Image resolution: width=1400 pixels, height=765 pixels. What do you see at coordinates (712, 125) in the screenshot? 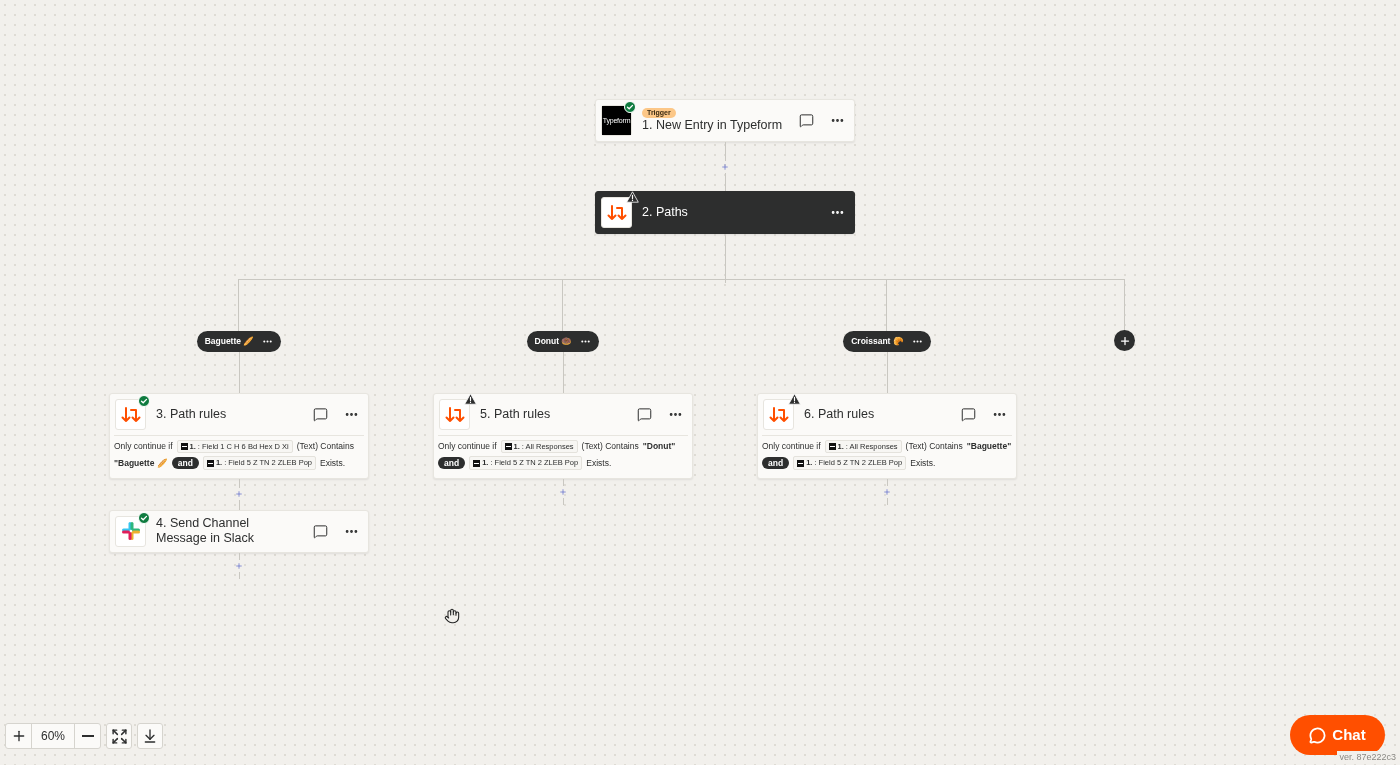
I see `step-title: 1. New Entry in Typeform` at bounding box center [712, 125].